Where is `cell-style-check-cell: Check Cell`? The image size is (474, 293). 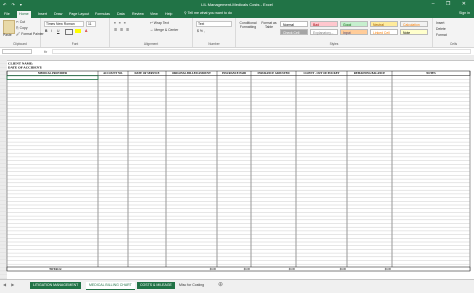 cell-style-check-cell: Check Cell is located at coordinates (294, 32).